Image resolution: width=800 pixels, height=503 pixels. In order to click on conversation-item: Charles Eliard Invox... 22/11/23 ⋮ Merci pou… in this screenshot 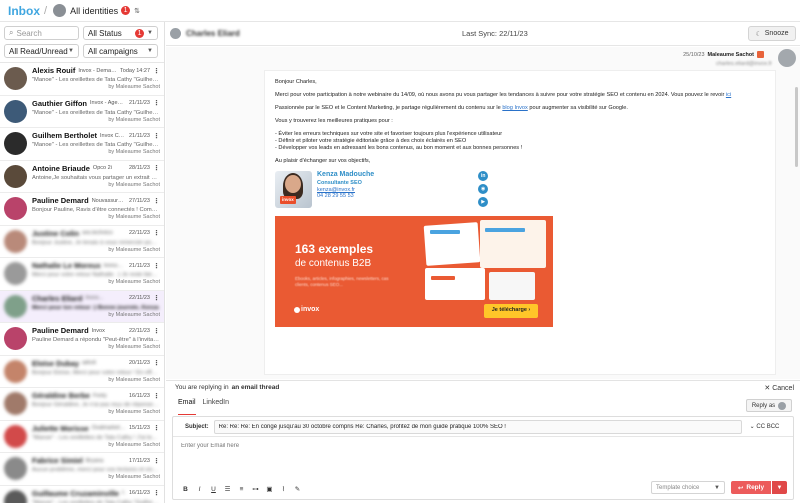, I will do `click(82, 306)`.